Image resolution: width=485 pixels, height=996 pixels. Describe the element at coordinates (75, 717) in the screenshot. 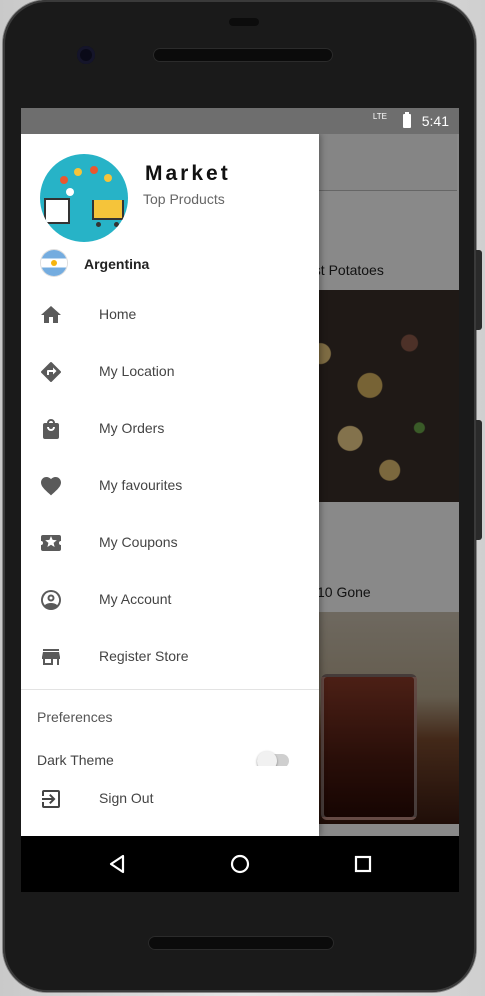

I see `preferences-heading: Preferences` at that location.